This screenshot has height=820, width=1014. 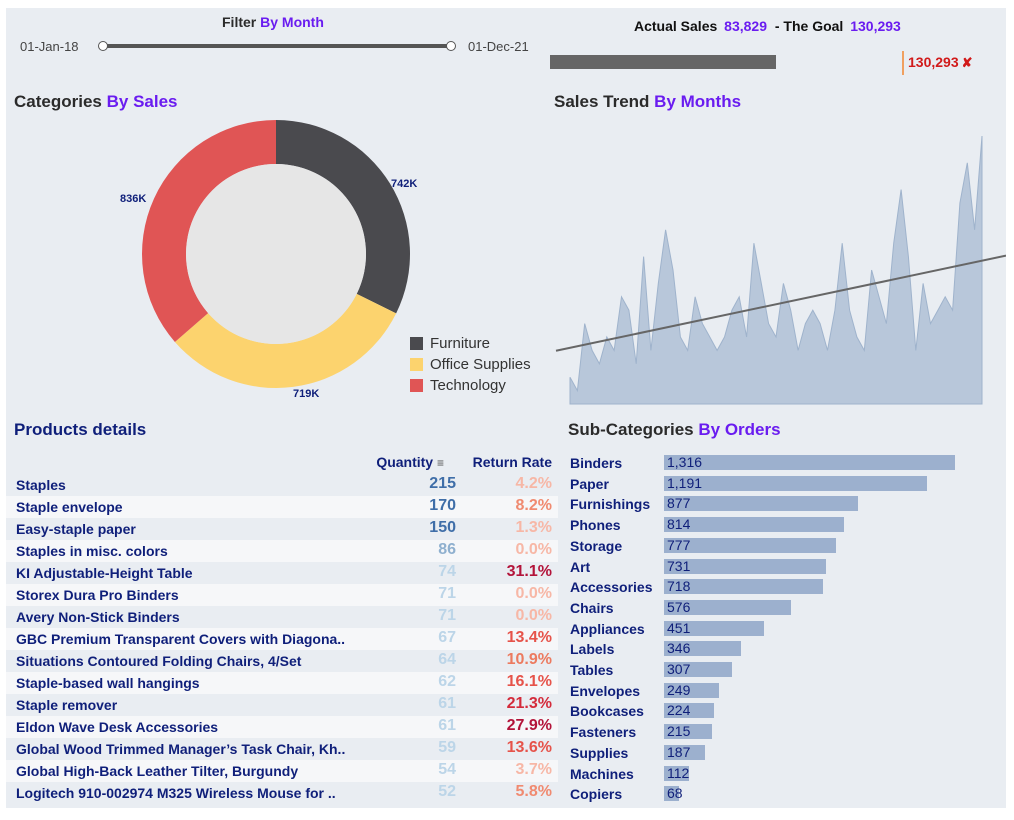 I want to click on subcategory-row: Paper 1,191, so click(x=786, y=484).